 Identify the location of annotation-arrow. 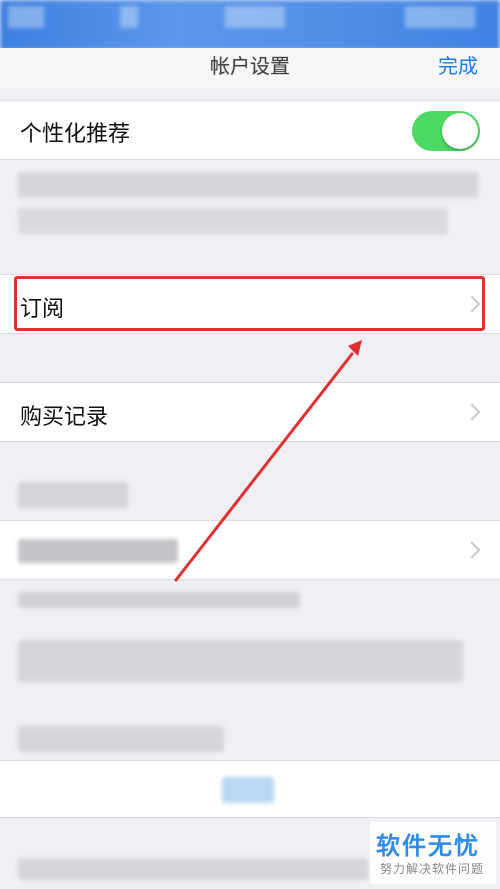
(268, 461).